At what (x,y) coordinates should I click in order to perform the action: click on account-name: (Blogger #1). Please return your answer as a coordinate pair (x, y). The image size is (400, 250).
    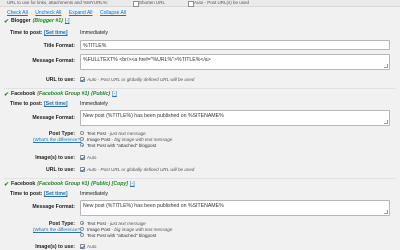
    Looking at the image, I should click on (47, 21).